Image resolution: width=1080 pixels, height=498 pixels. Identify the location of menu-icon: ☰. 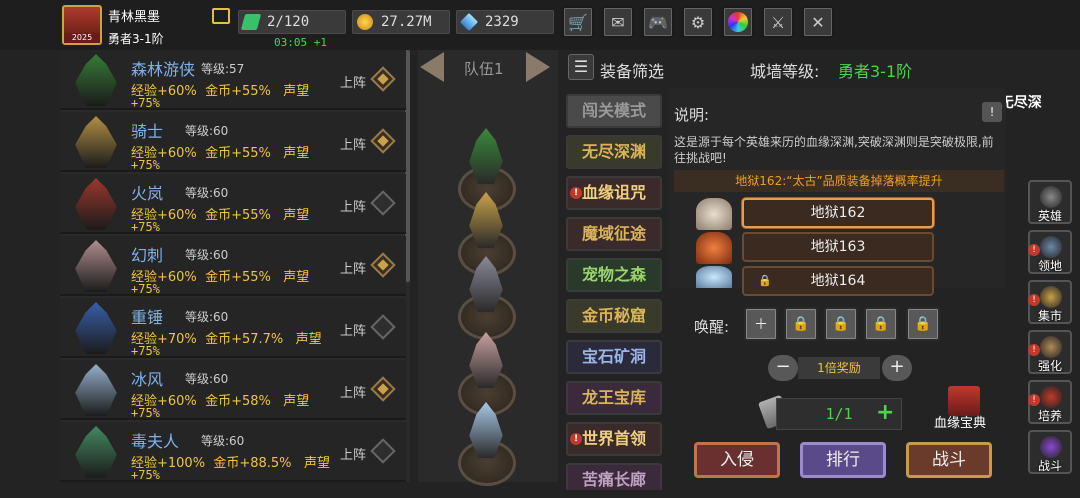
(581, 67).